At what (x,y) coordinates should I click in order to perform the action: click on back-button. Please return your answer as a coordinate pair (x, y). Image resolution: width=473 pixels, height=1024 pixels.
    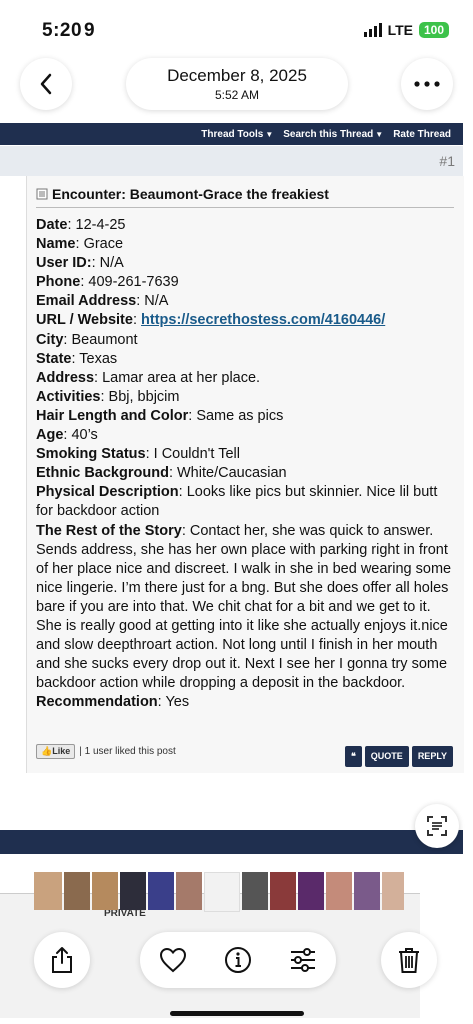
    Looking at the image, I should click on (46, 84).